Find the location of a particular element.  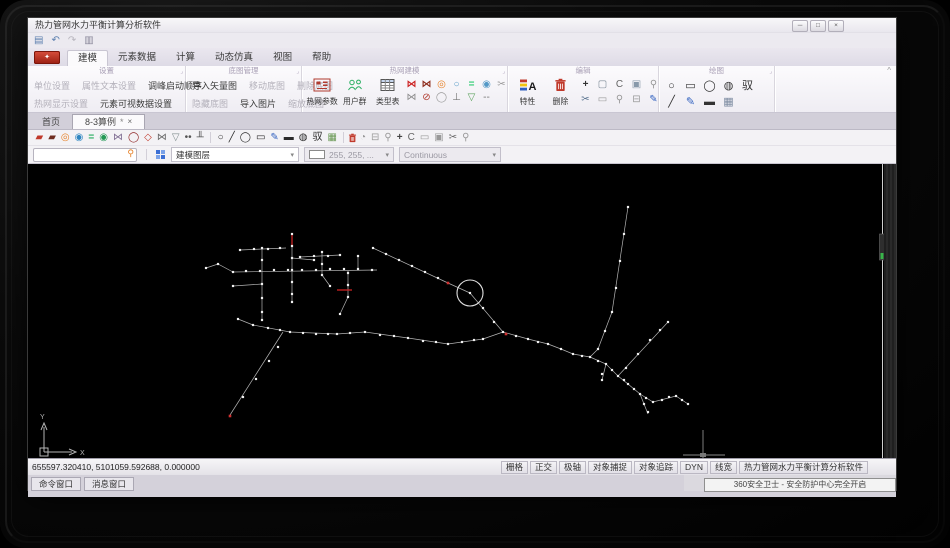

ribbon-tab: 计算 is located at coordinates (185, 57).